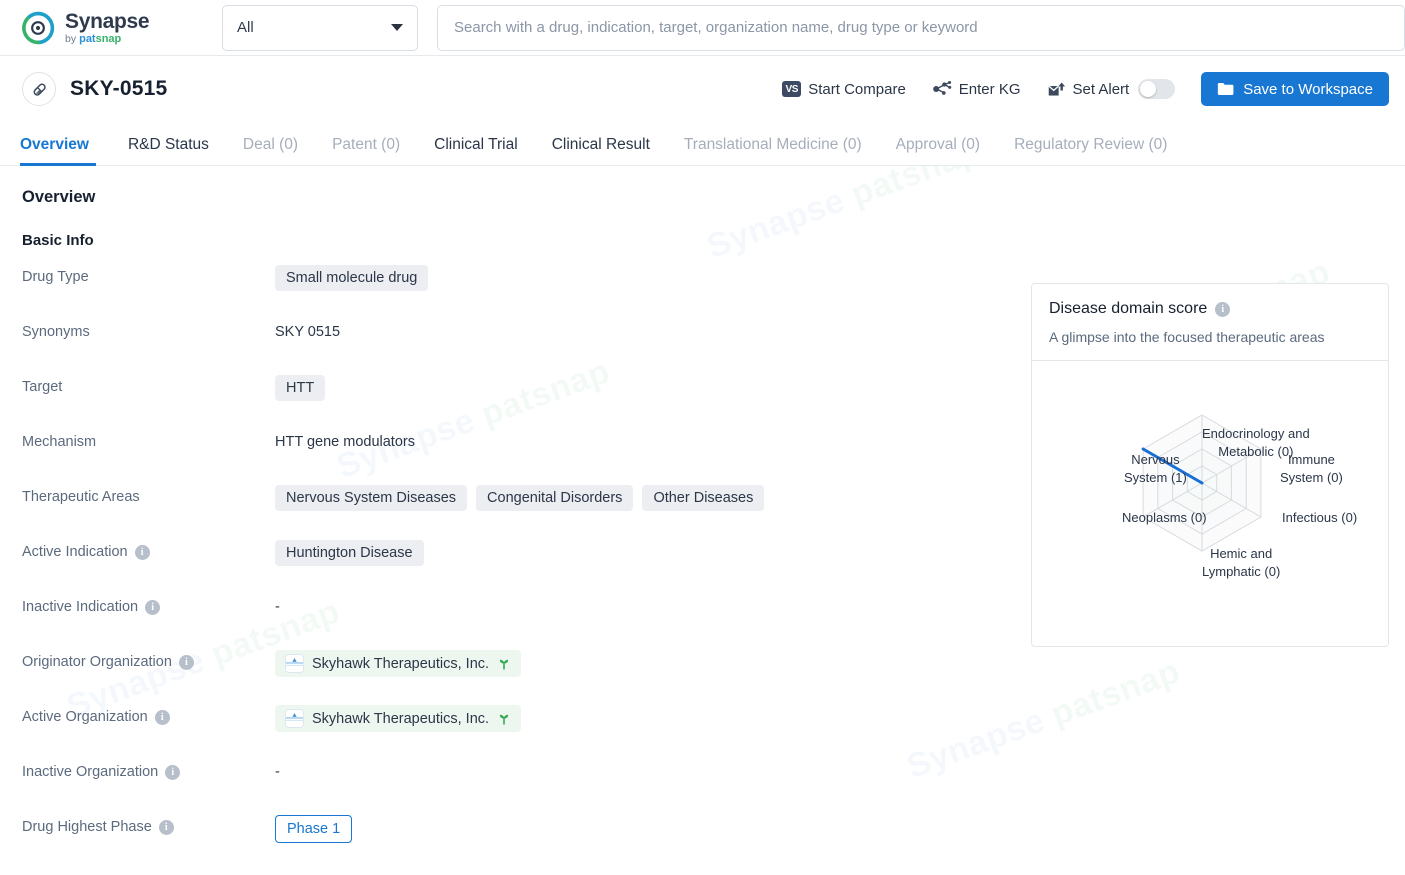 The image size is (1405, 875). What do you see at coordinates (38, 27) in the screenshot?
I see `synapse-logo-icon` at bounding box center [38, 27].